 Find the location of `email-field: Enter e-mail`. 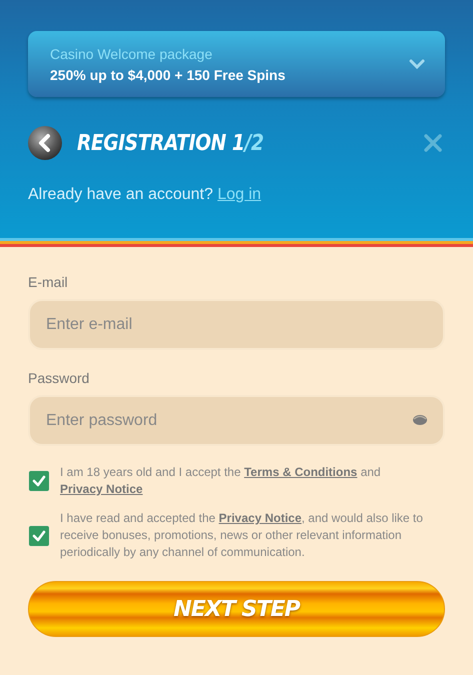

email-field: Enter e-mail is located at coordinates (236, 324).